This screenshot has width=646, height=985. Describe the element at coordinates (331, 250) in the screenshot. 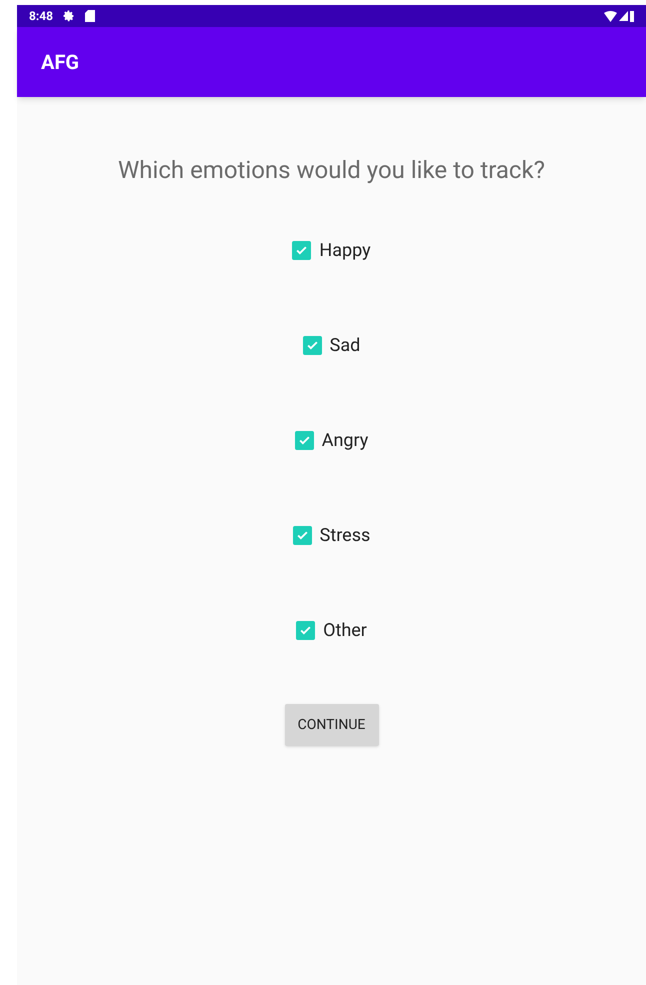

I see `emotion-checkbox: Happy` at that location.